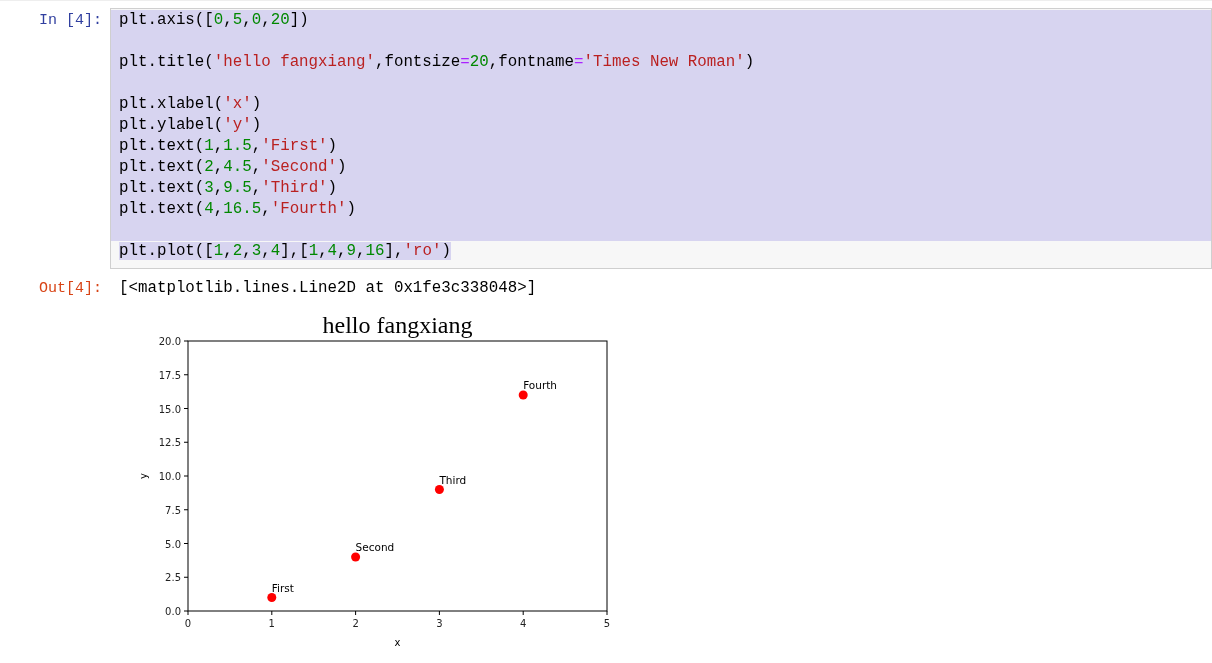 This screenshot has width=1212, height=663. I want to click on code-line: plt.xlabel('x'), so click(190, 104).